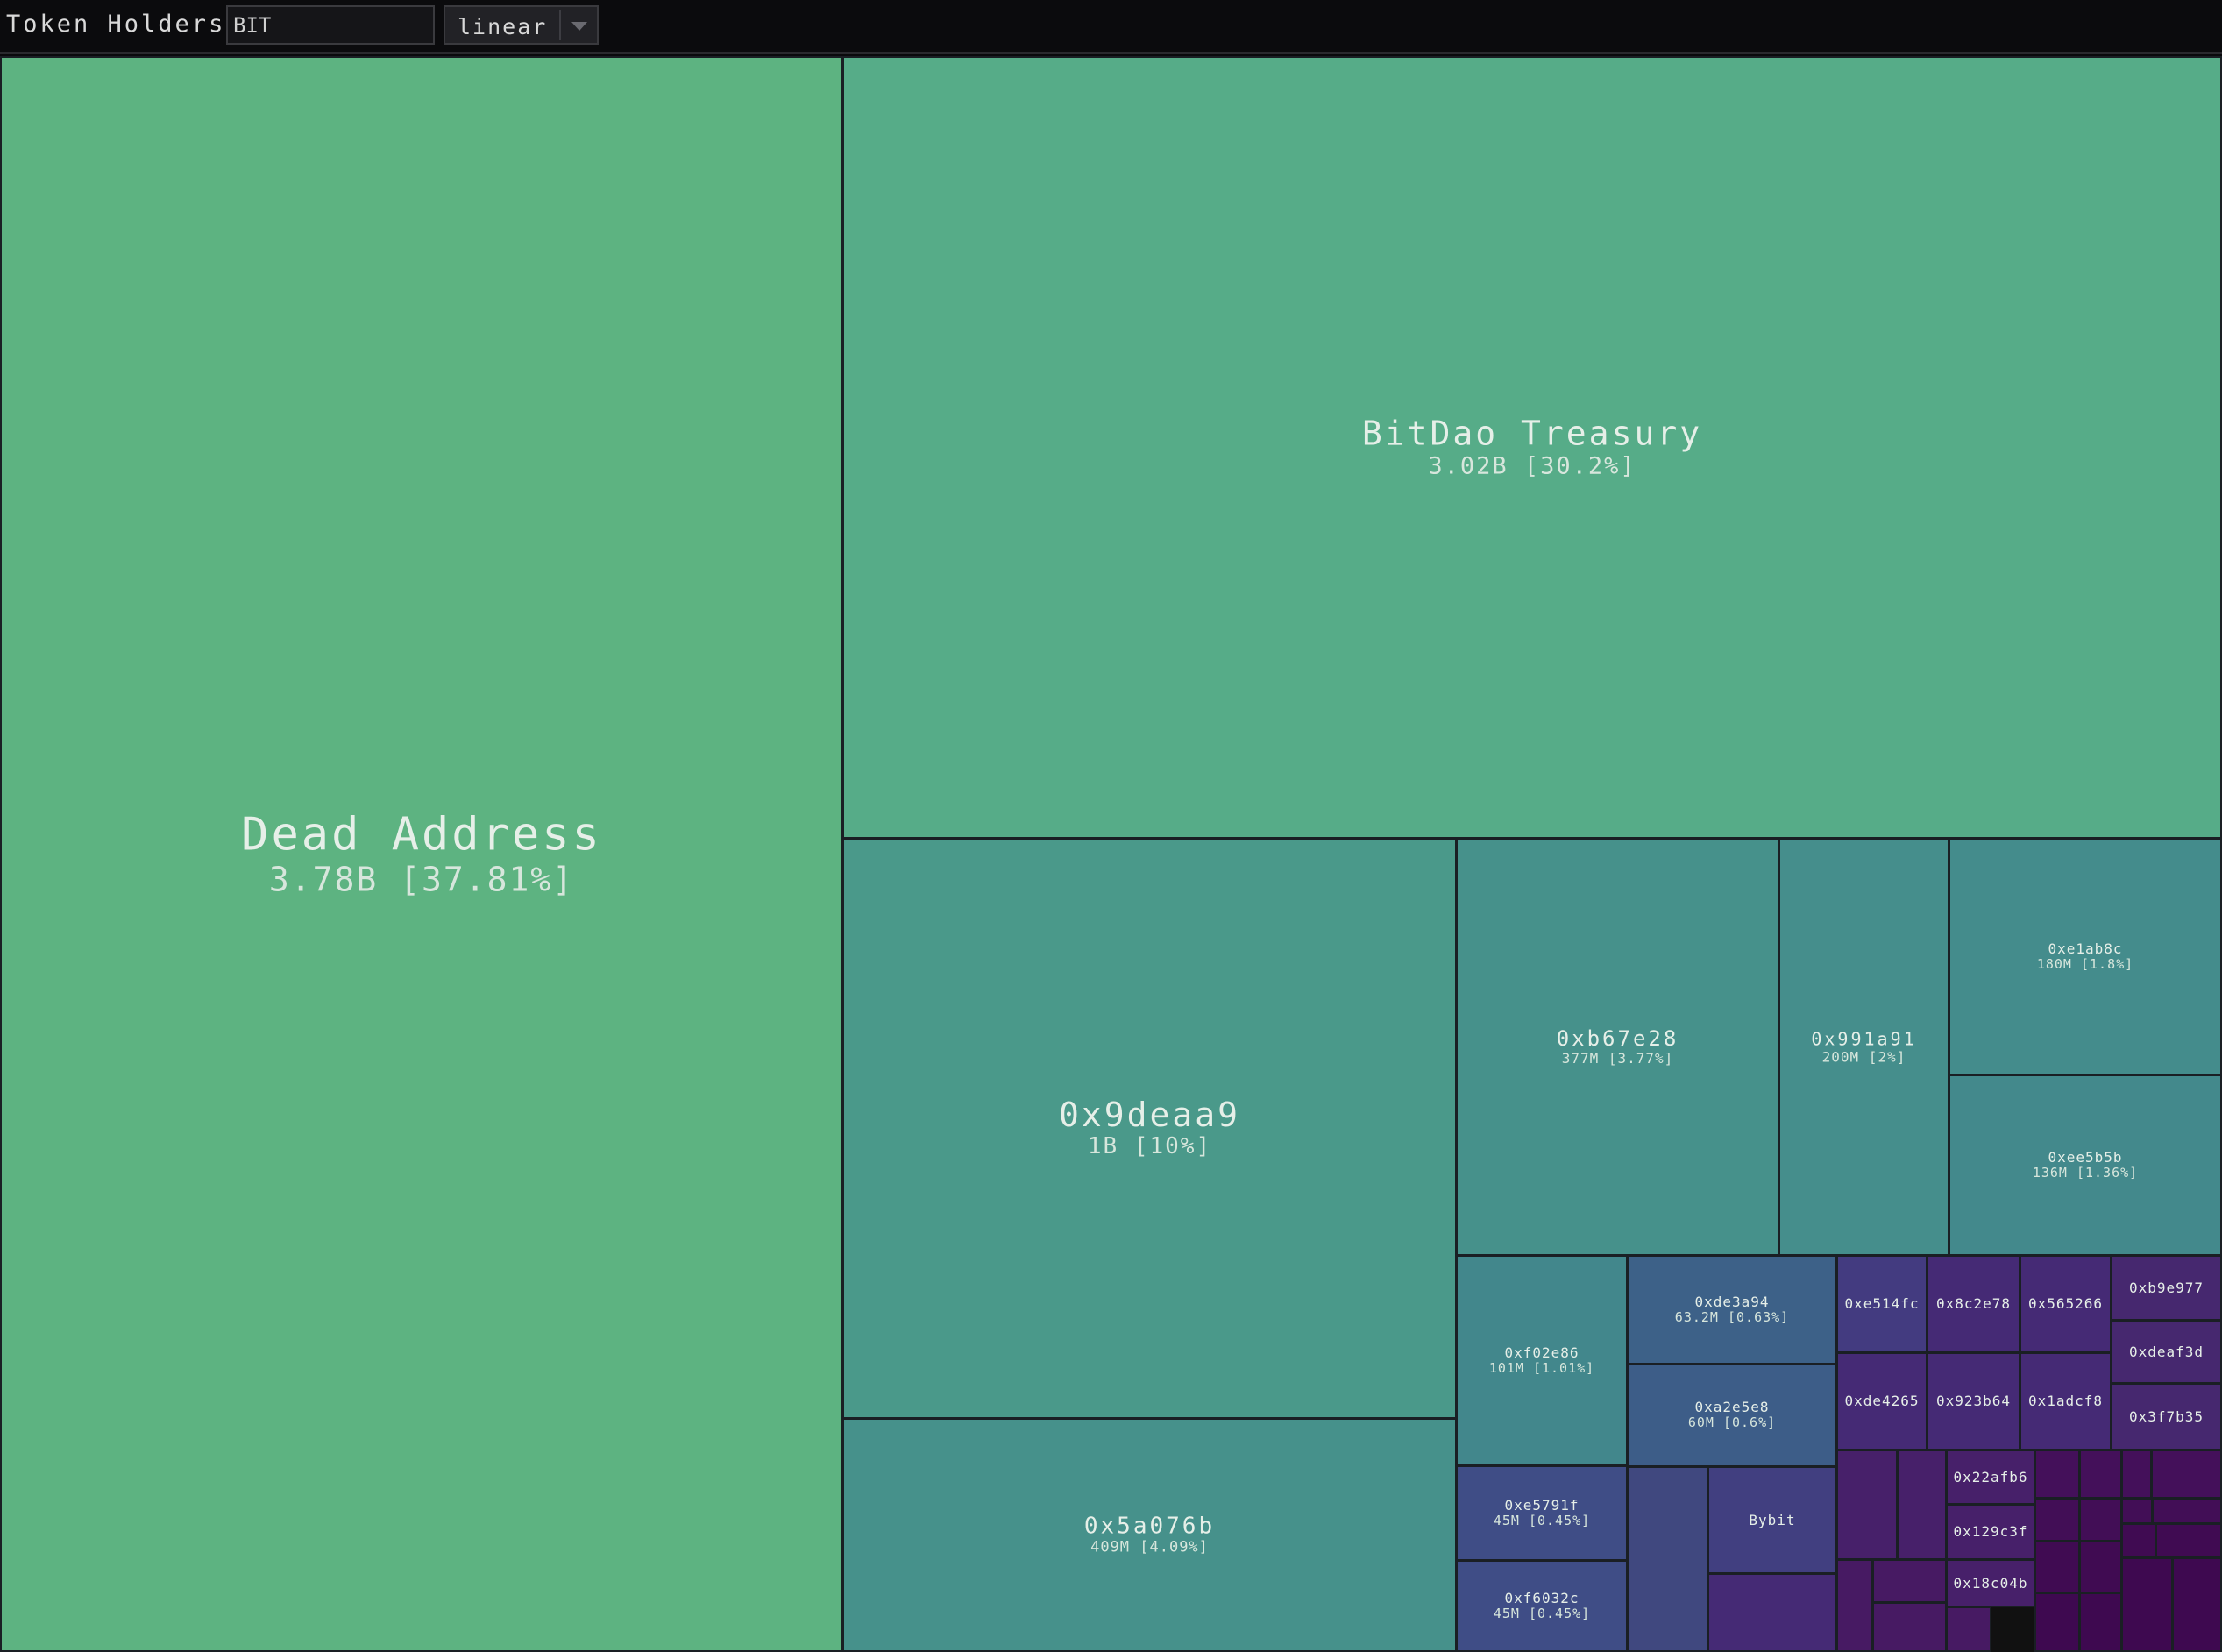 The width and height of the screenshot is (2222, 1652). I want to click on holder-cell: Bybit, so click(1772, 1520).